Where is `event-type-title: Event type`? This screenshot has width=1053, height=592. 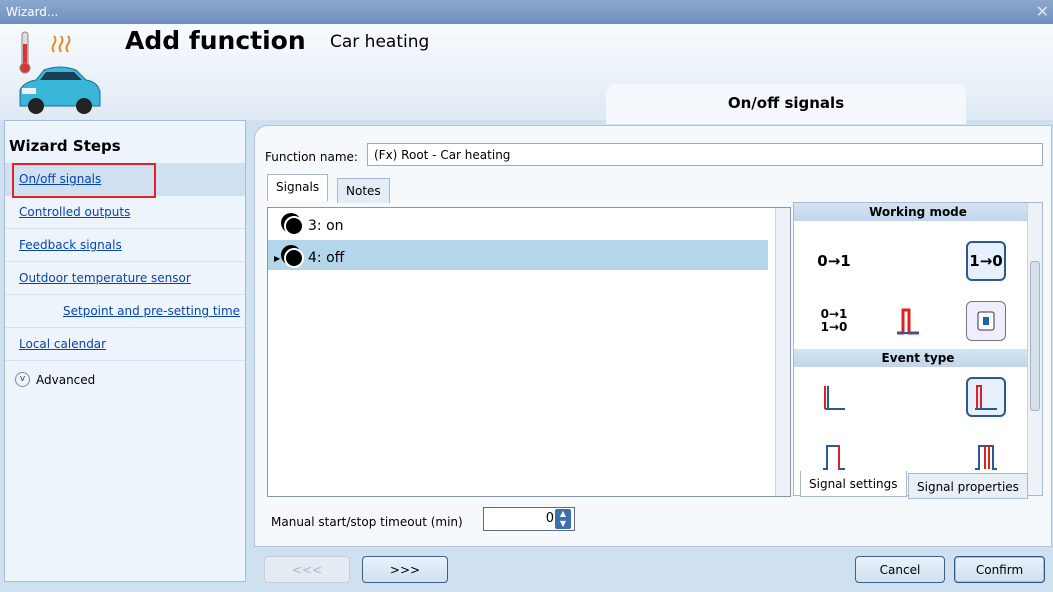
event-type-title: Event type is located at coordinates (918, 358).